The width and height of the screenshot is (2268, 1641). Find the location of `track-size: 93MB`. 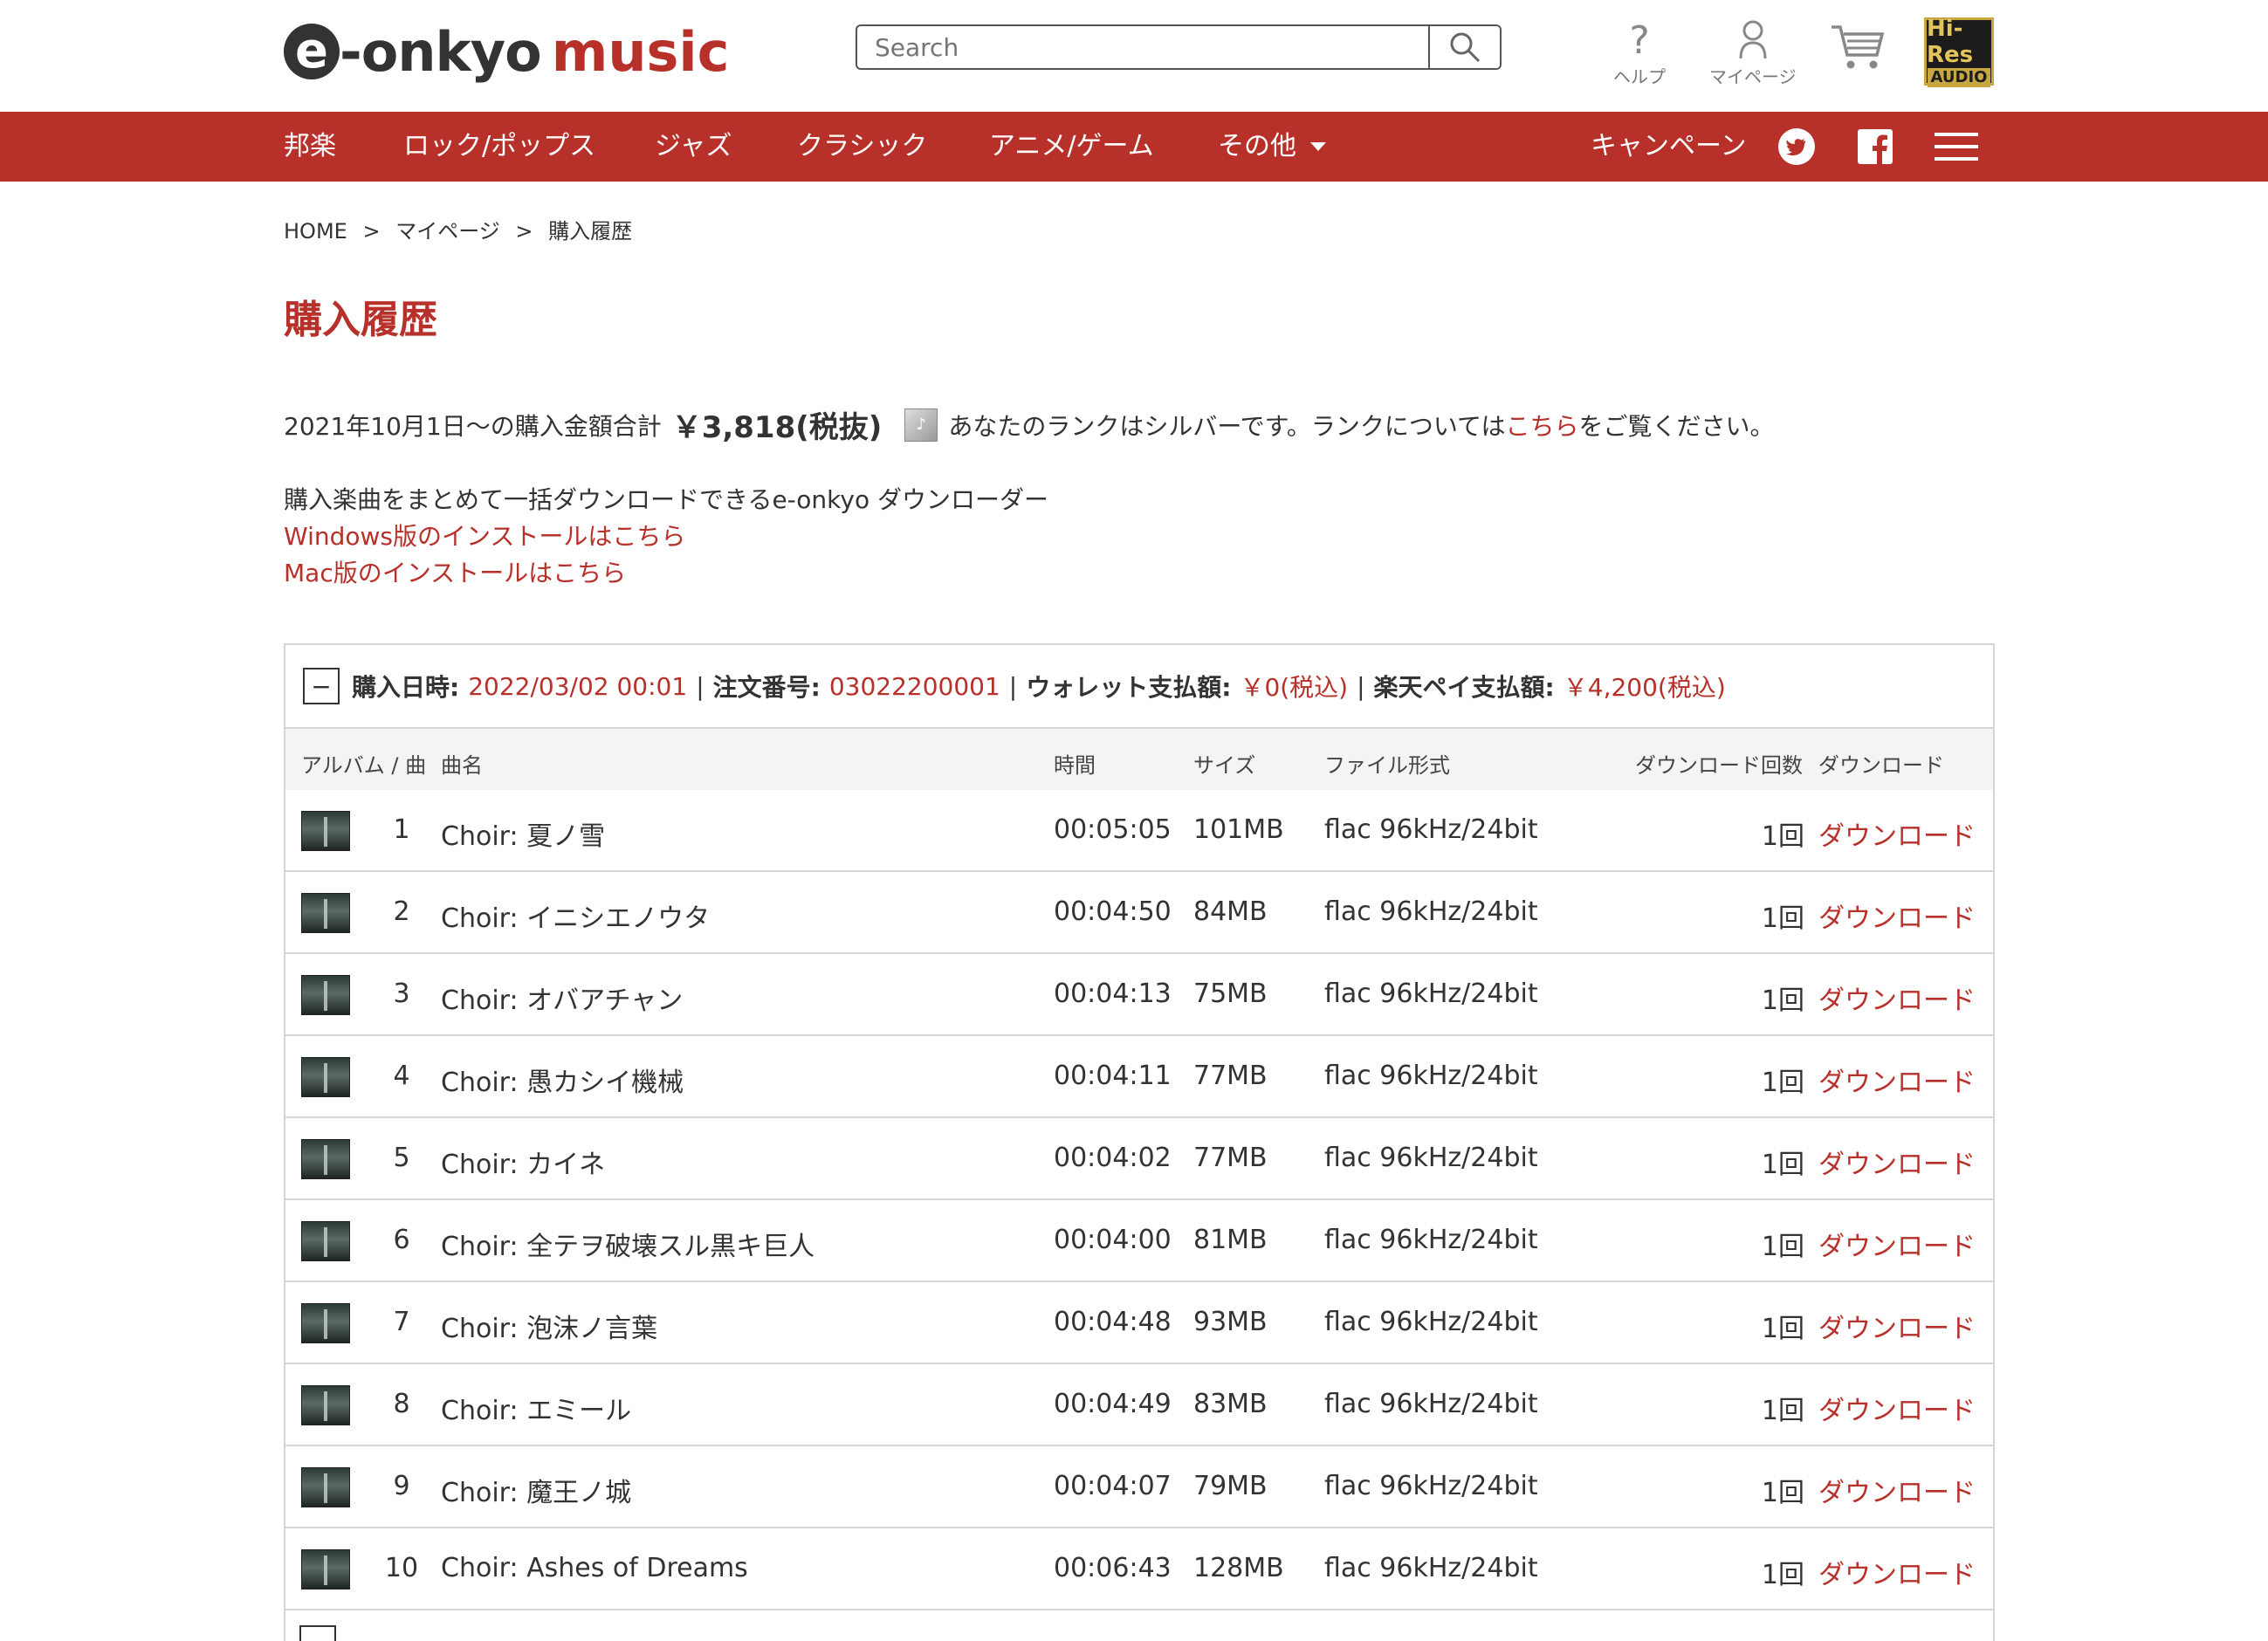

track-size: 93MB is located at coordinates (1230, 1322).